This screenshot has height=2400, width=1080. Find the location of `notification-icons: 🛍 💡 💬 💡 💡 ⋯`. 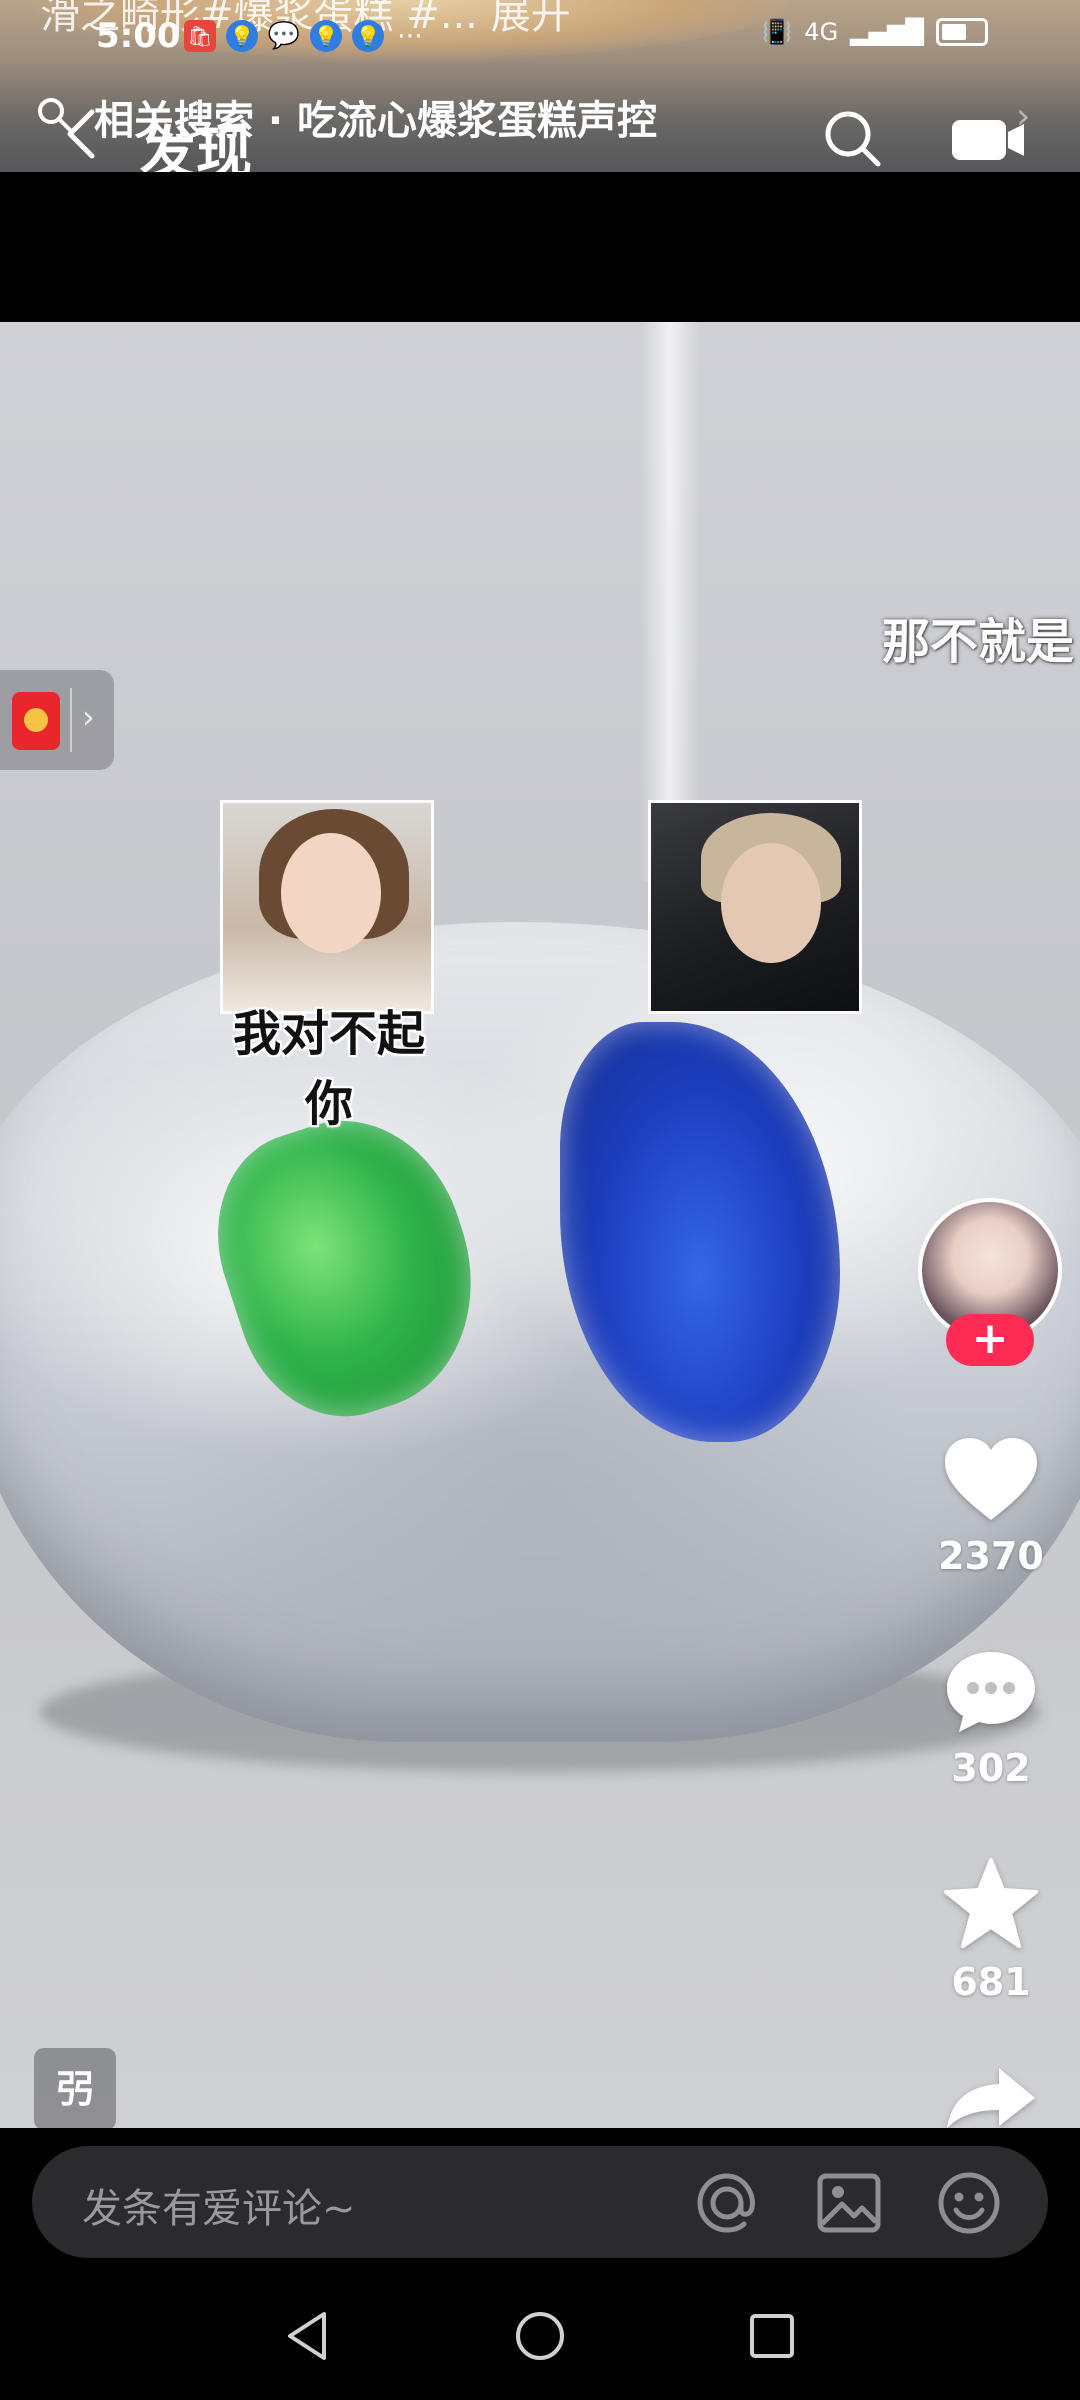

notification-icons: 🛍 💡 💬 💡 💡 ⋯ is located at coordinates (305, 36).